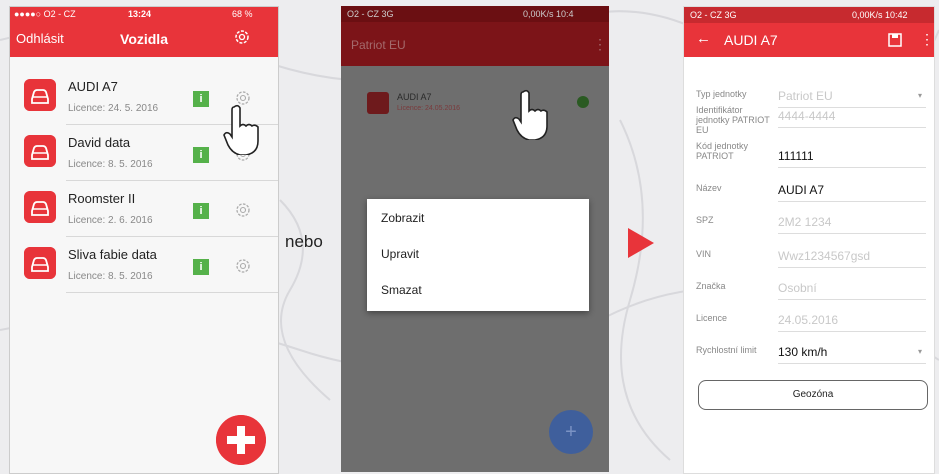  What do you see at coordinates (801, 190) in the screenshot?
I see `field-input: AUDI A7` at bounding box center [801, 190].